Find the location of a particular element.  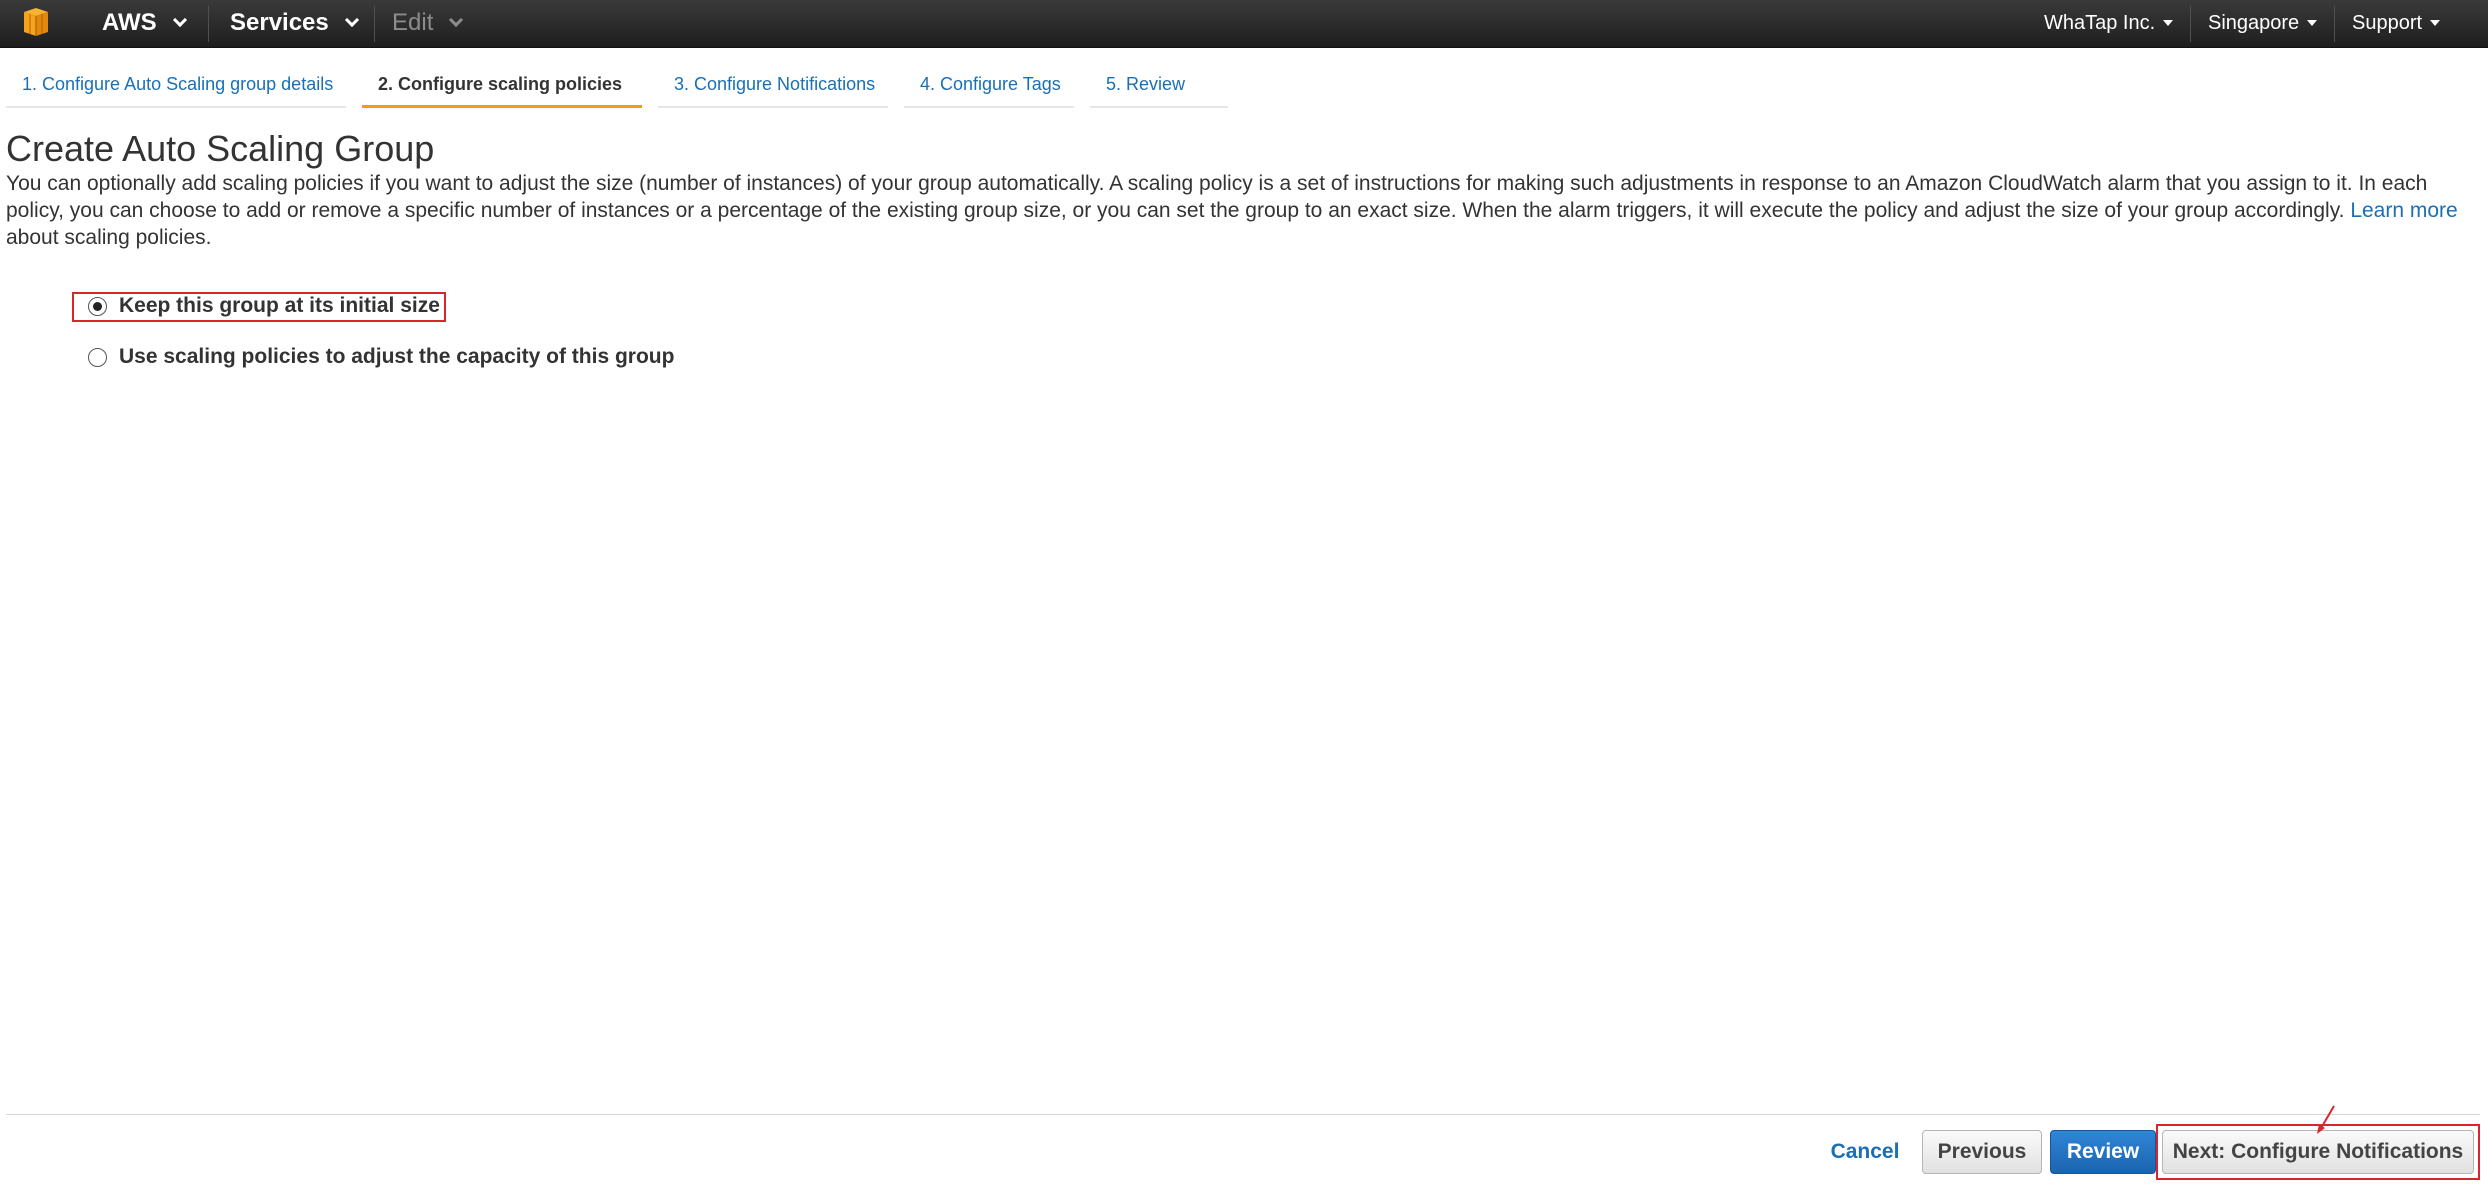

tab-label: 5. Review is located at coordinates (1146, 84).